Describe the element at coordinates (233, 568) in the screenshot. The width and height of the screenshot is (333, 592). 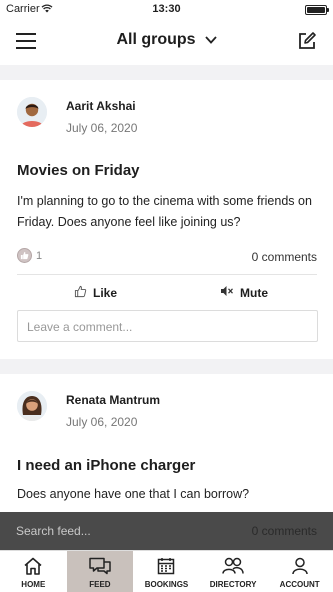
I see `directory-icon` at that location.